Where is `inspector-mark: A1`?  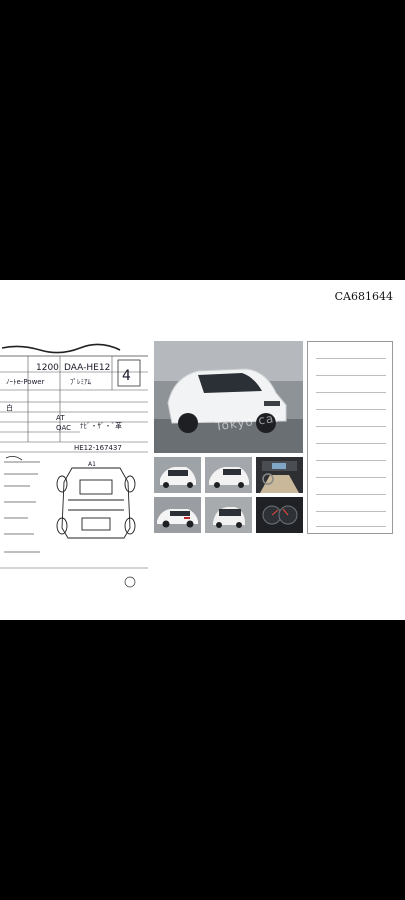
inspector-mark: A1 is located at coordinates (92, 464).